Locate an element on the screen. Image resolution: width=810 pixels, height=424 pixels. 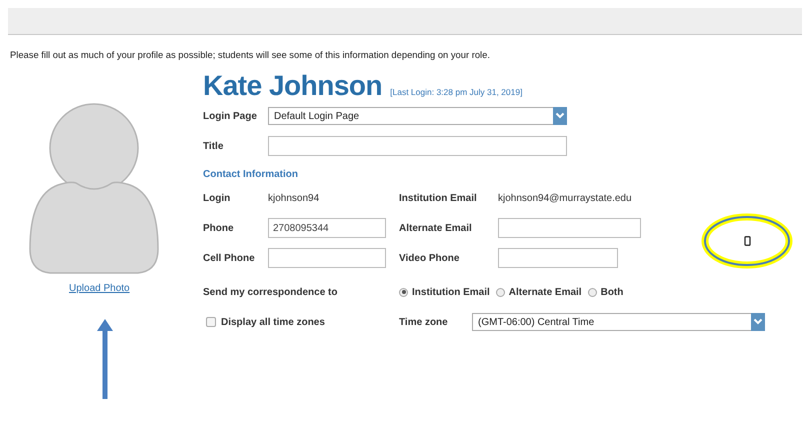
input-field: 2708095344 is located at coordinates (327, 228).